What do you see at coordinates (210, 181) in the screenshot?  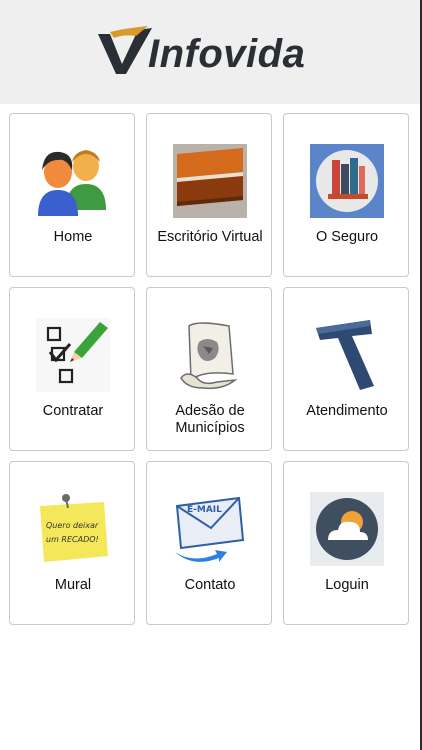 I see `book-icon` at bounding box center [210, 181].